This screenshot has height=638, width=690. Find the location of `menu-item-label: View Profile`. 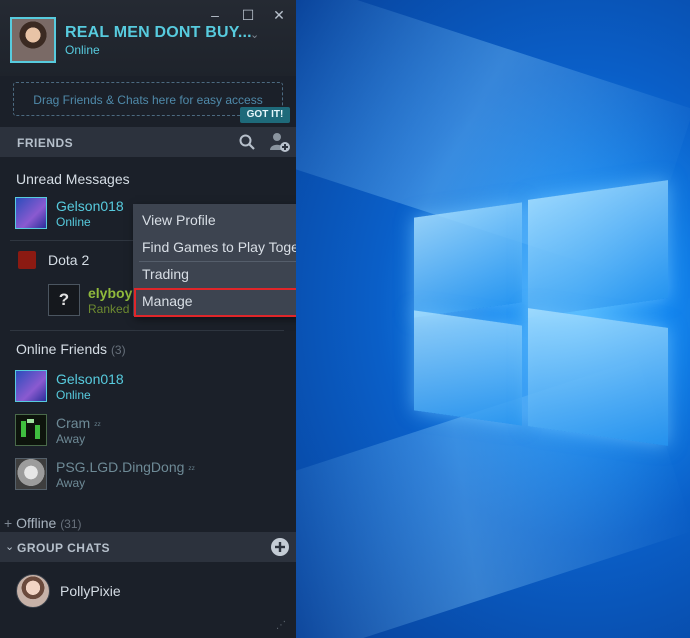

menu-item-label: View Profile is located at coordinates (179, 220).